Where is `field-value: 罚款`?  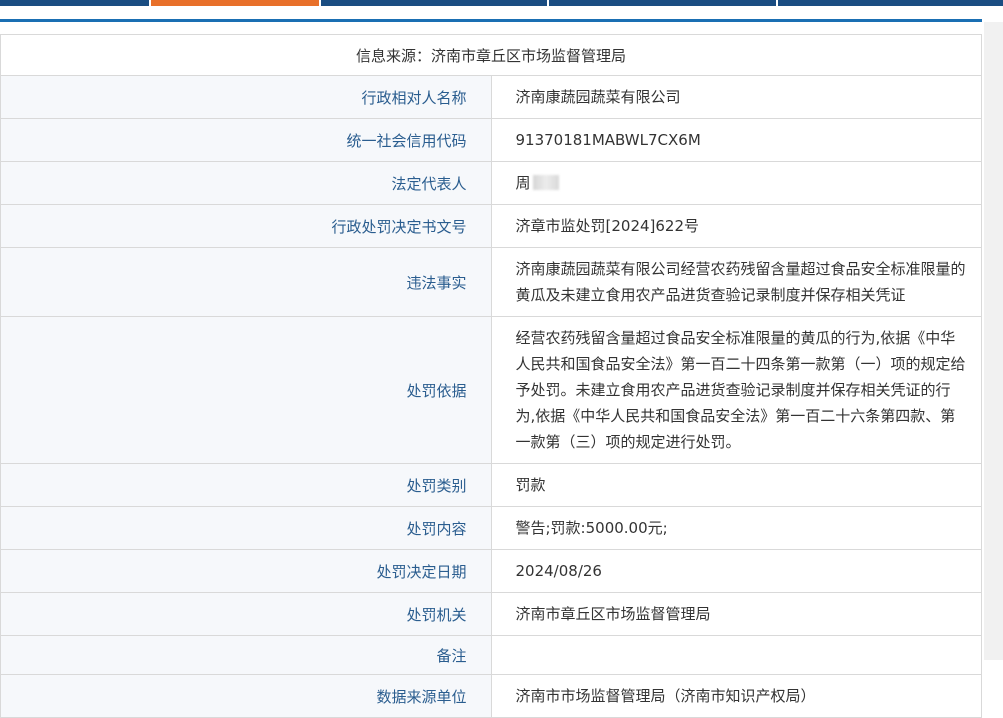 field-value: 罚款 is located at coordinates (736, 485).